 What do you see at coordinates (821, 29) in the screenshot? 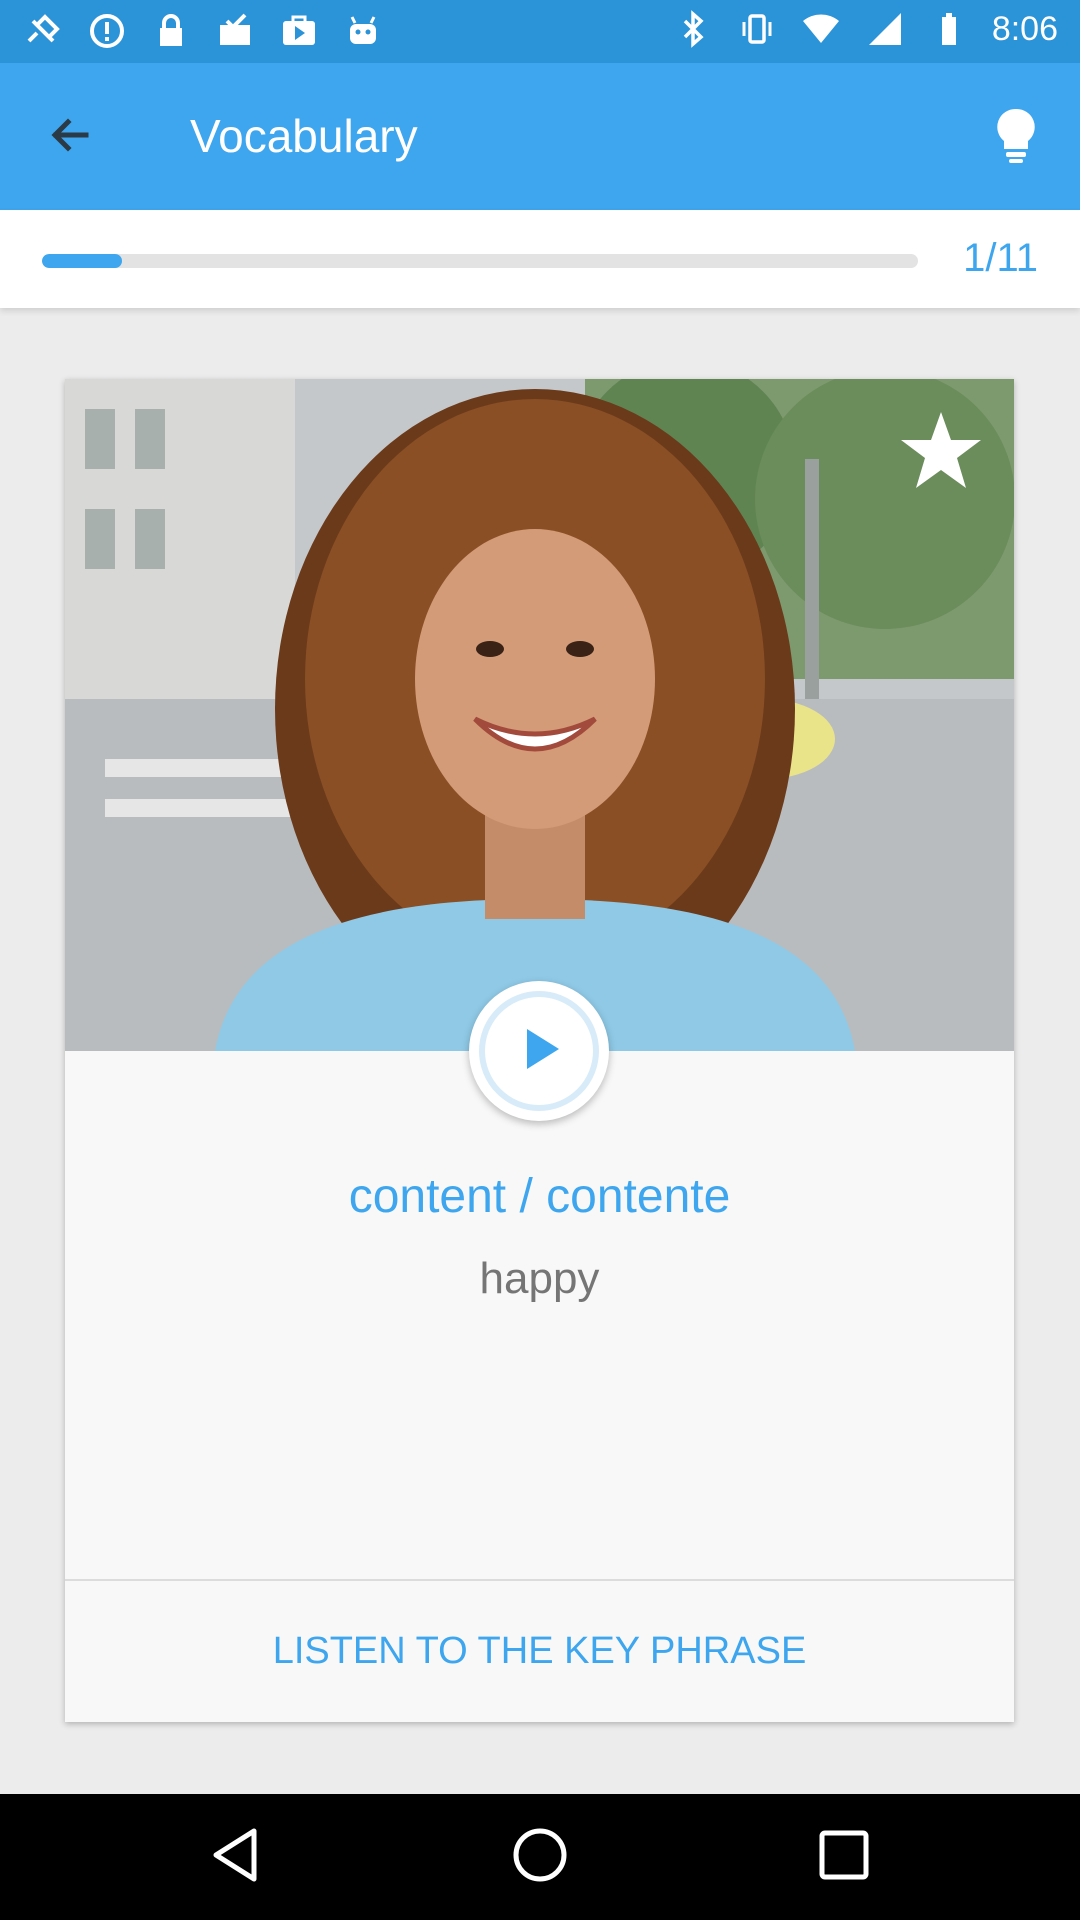
I see `wifi-icon` at bounding box center [821, 29].